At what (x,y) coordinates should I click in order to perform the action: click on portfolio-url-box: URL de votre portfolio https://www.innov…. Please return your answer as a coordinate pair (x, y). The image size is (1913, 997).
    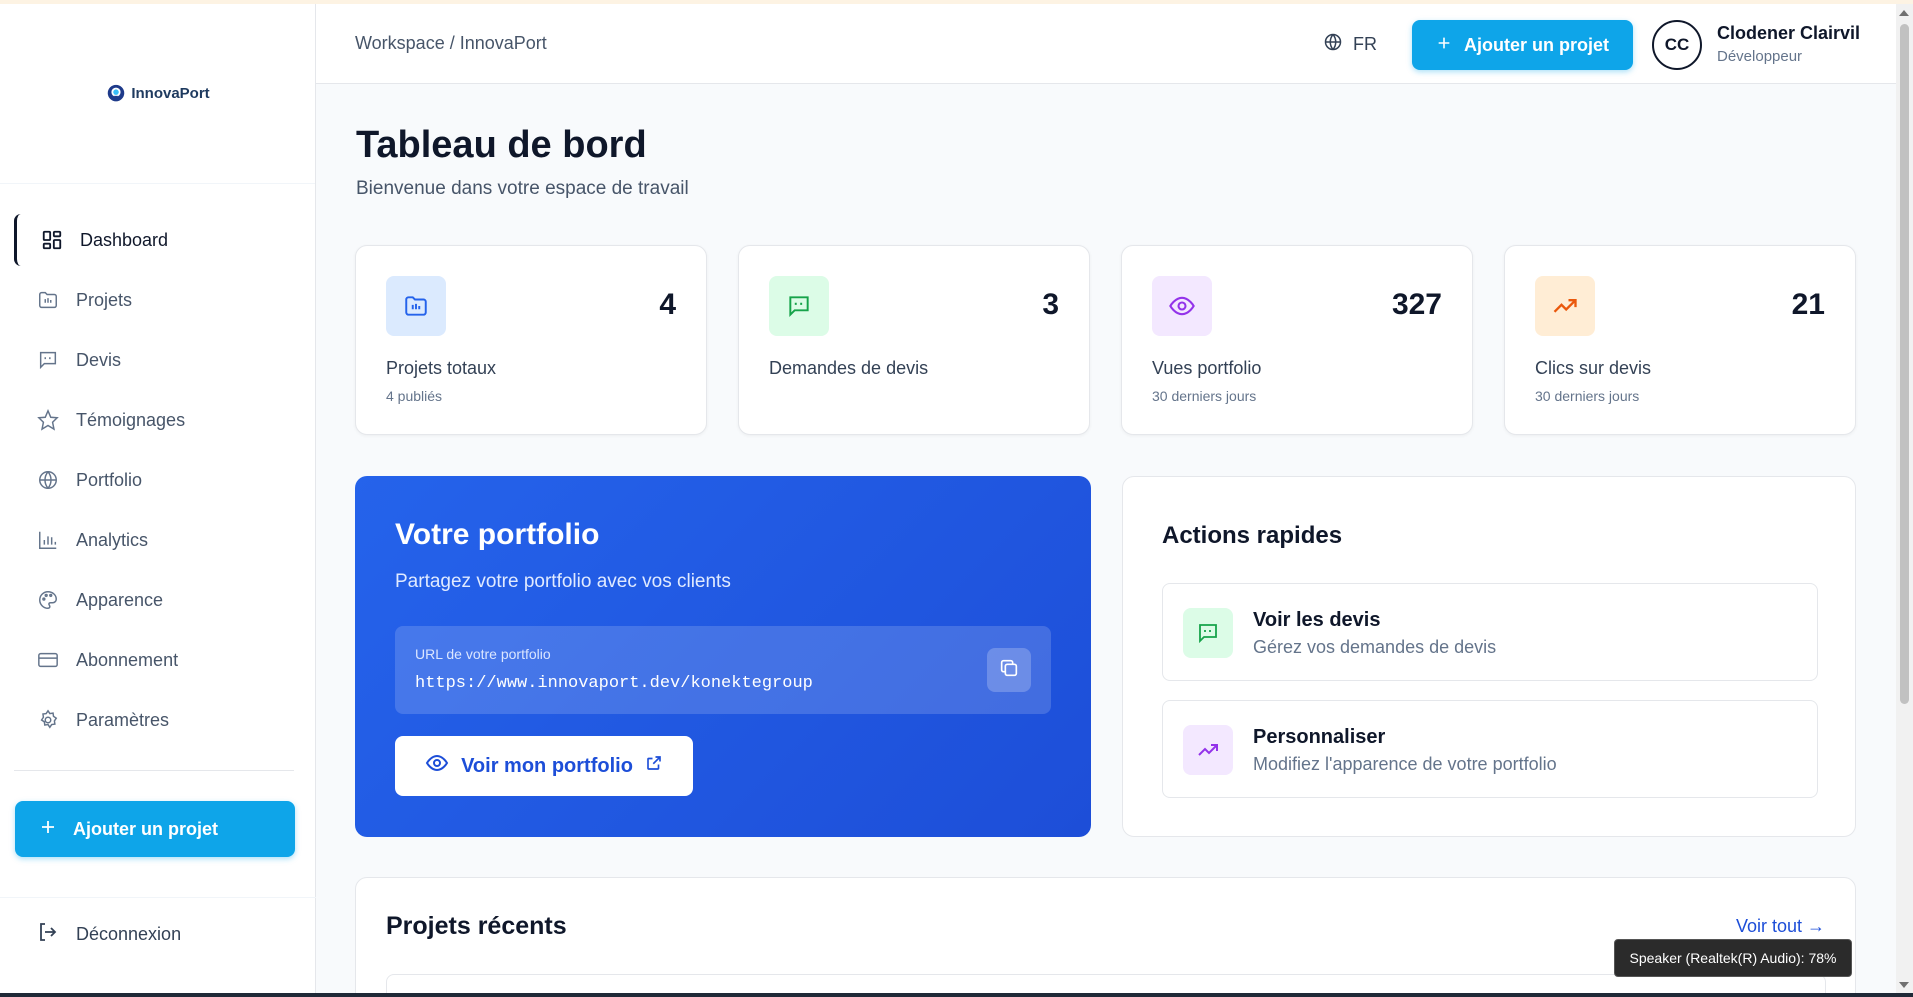
    Looking at the image, I should click on (723, 670).